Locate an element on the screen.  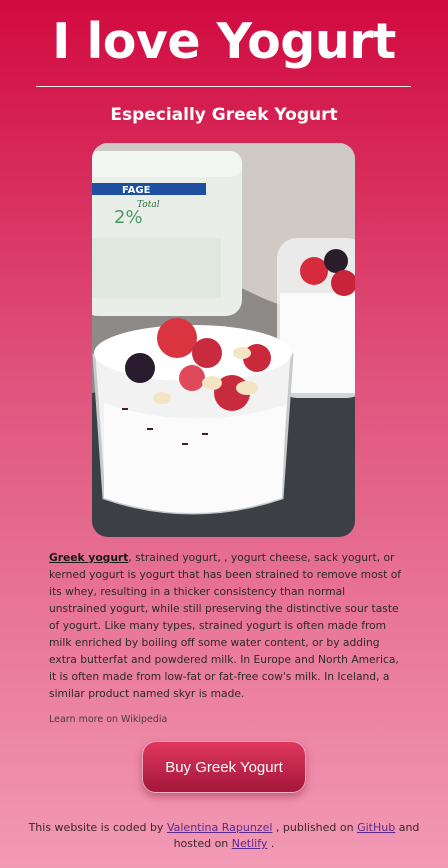
buy-greek-yogurt-button: Buy Greek Yogurt is located at coordinates (224, 767).